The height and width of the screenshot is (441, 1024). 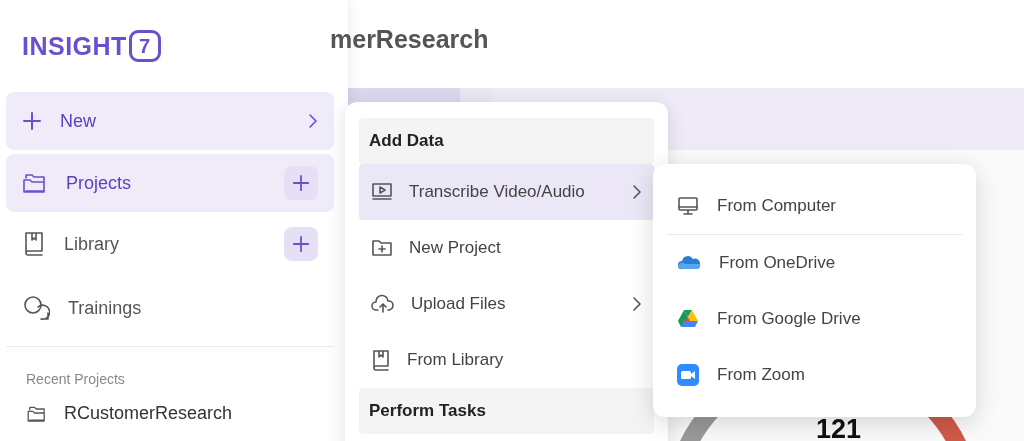 I want to click on menu-item: Transcribe Video/Audio, so click(x=506, y=192).